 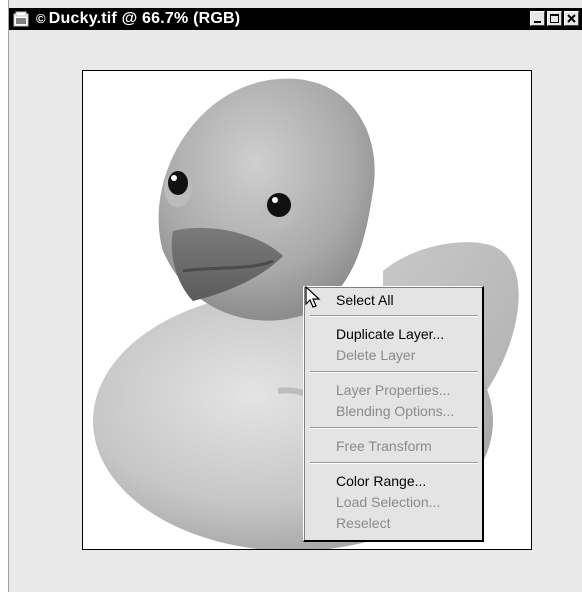 I want to click on title-bar: © Ducky.tif @ 66.7% (RGB), so click(x=295, y=19).